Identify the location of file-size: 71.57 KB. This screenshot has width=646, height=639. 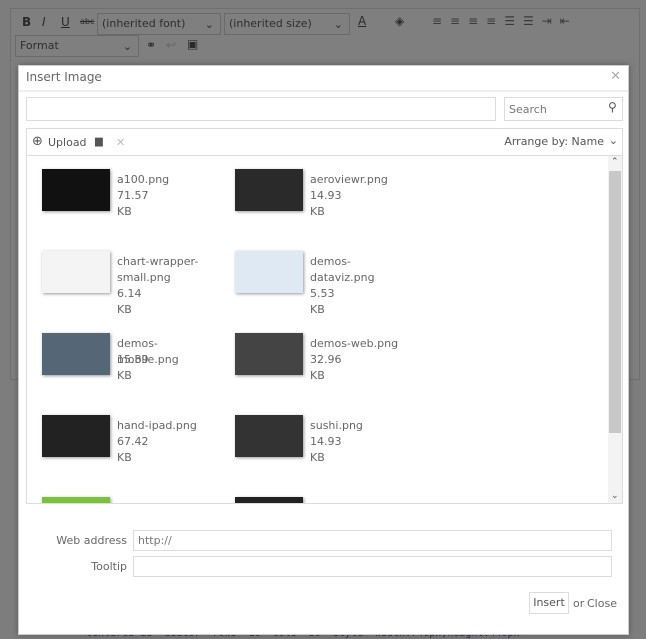
(133, 203).